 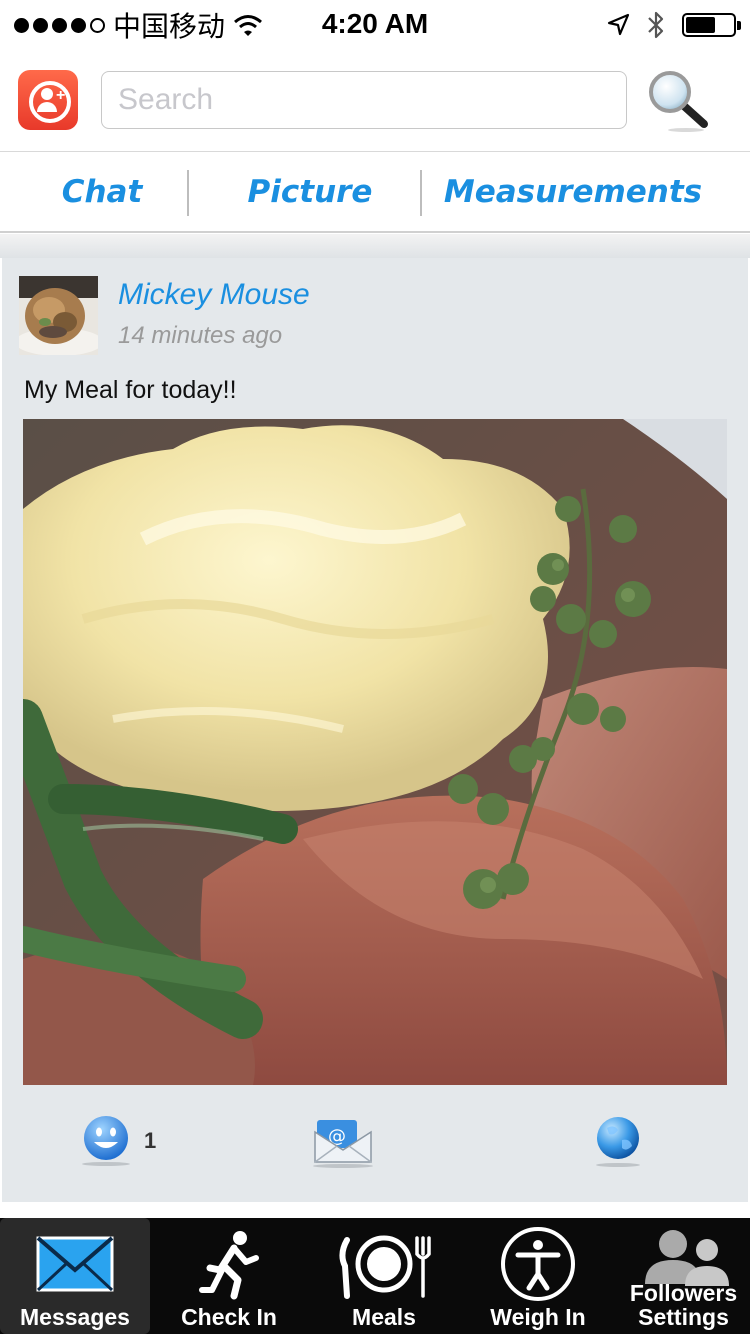 I want to click on status-right, so click(x=673, y=25).